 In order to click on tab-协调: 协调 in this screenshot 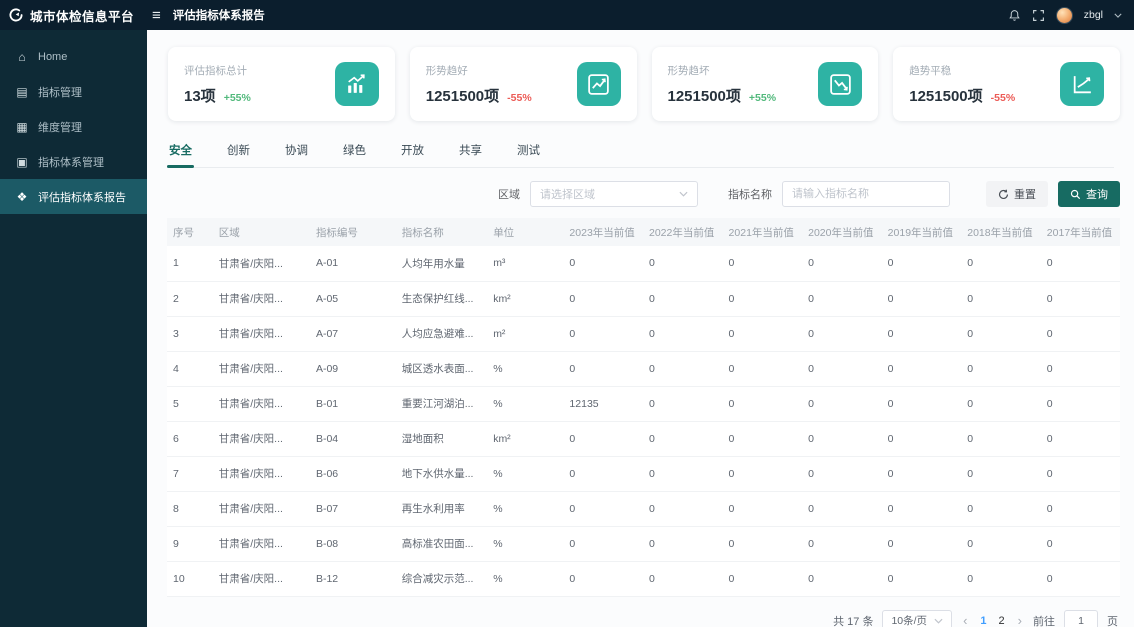, I will do `click(296, 152)`.